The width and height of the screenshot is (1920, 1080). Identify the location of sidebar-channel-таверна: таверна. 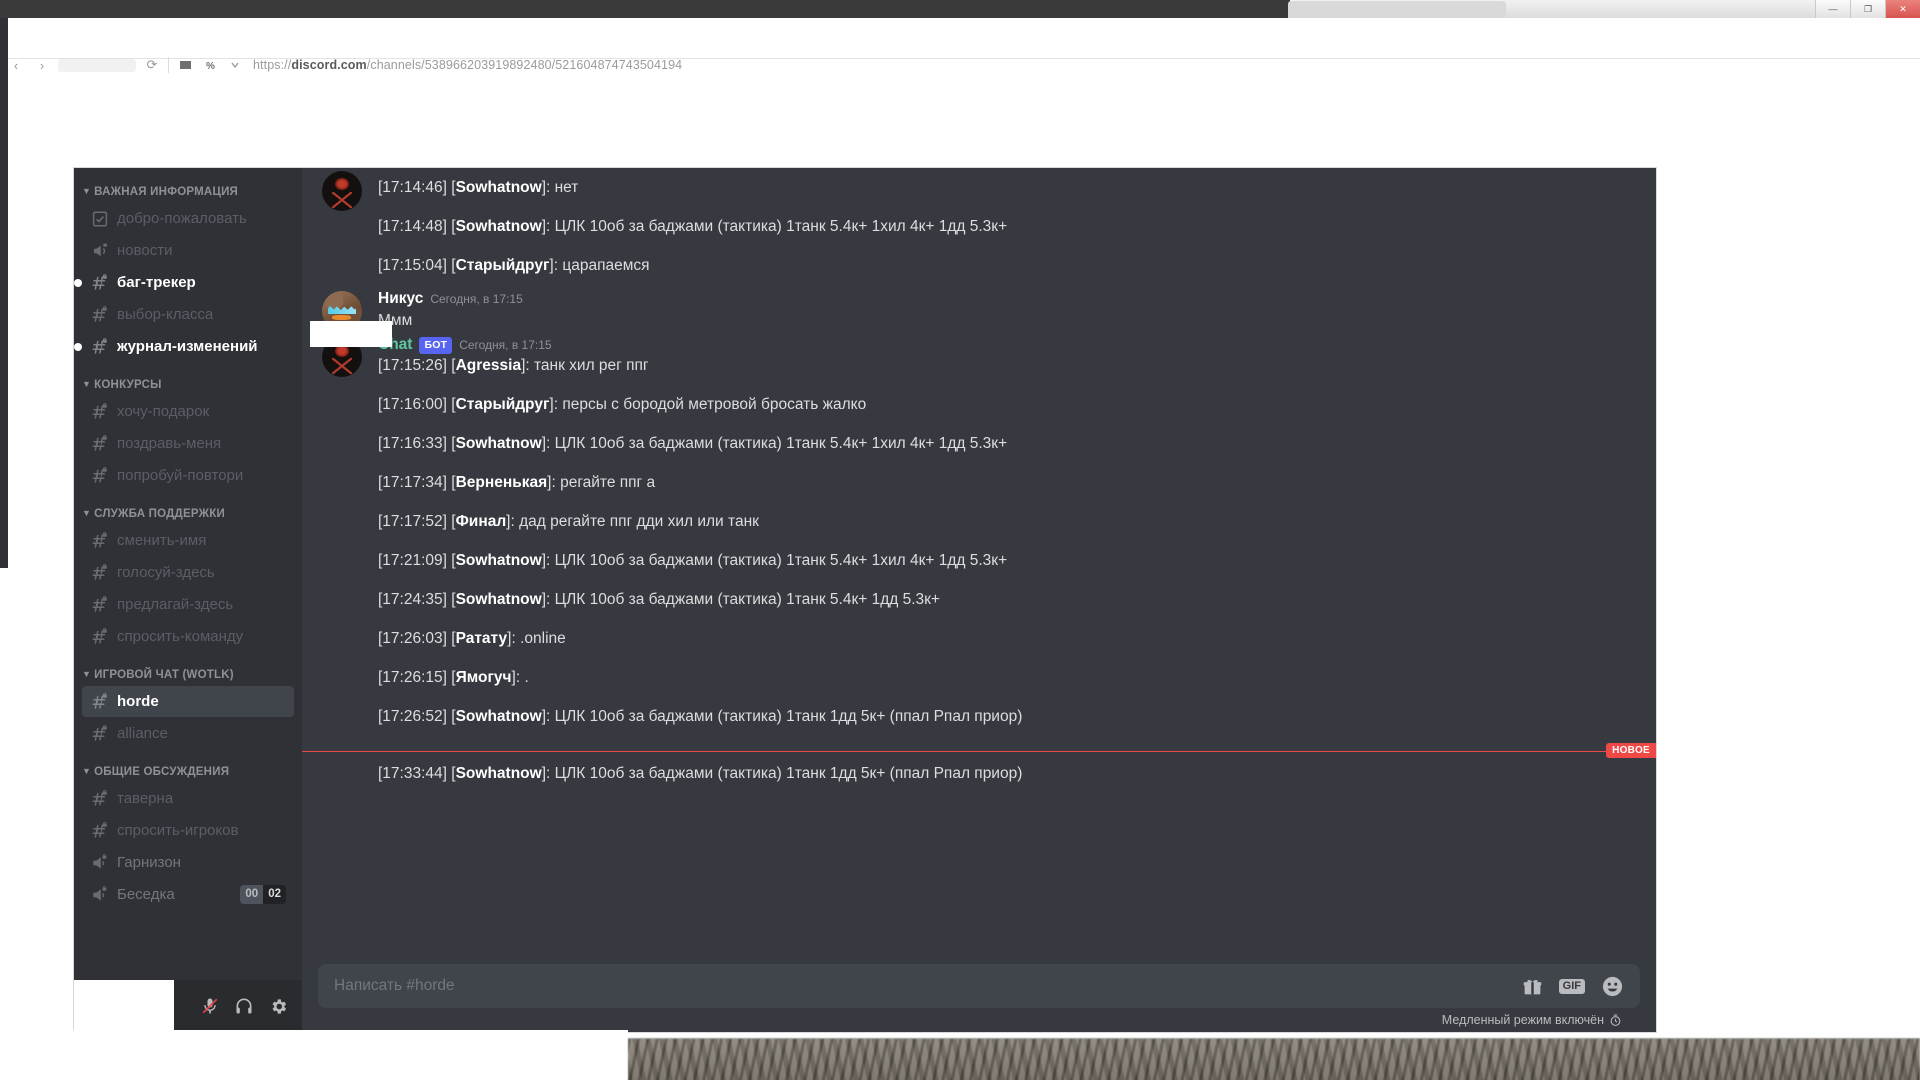
(188, 798).